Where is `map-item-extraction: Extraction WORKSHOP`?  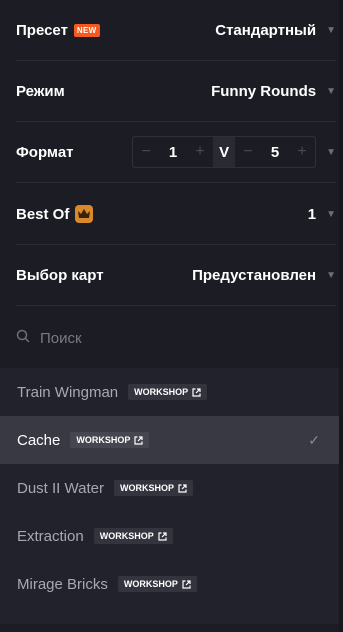
map-item-extraction: Extraction WORKSHOP is located at coordinates (169, 536).